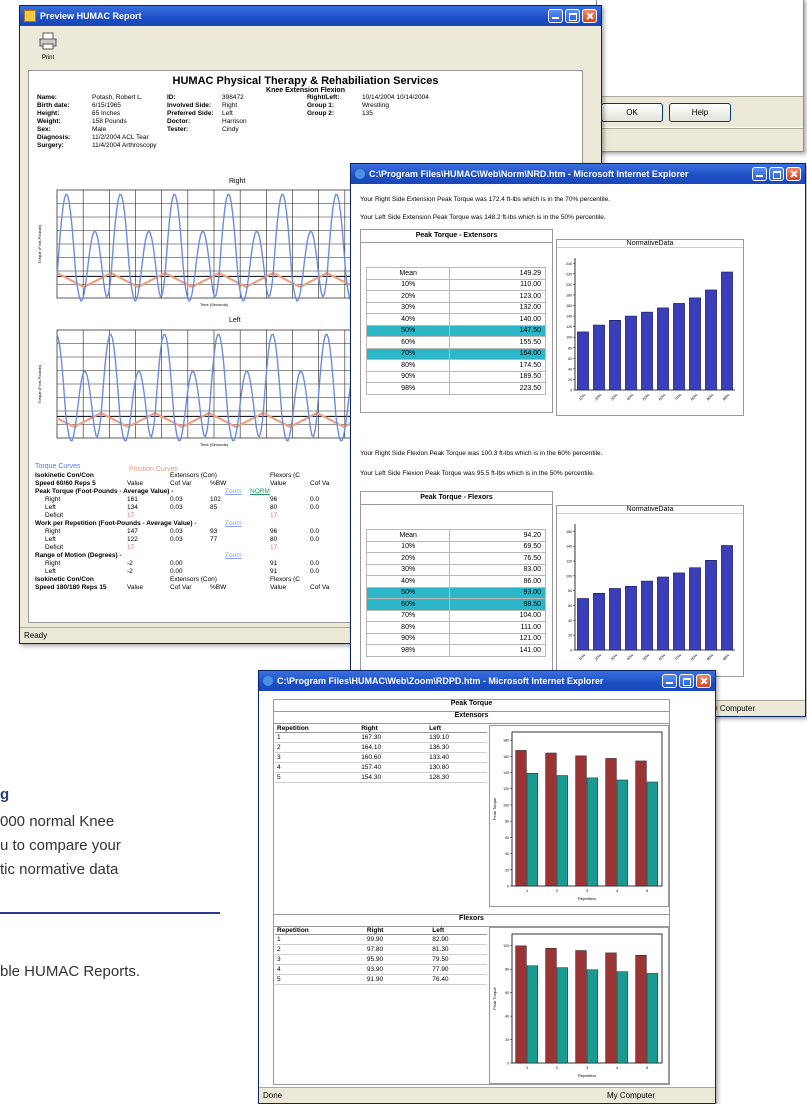  Describe the element at coordinates (120, 137) in the screenshot. I see `patient-field-value: 11/2/2004 ACL Tear` at that location.